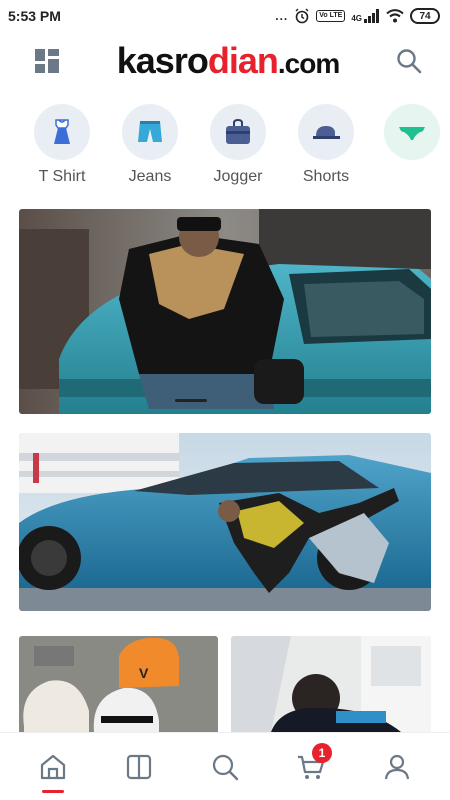 Image resolution: width=450 pixels, height=800 pixels. Describe the element at coordinates (225, 16) in the screenshot. I see `status-bar: 5:53 PM ... Vo LTE 4G 74` at that location.